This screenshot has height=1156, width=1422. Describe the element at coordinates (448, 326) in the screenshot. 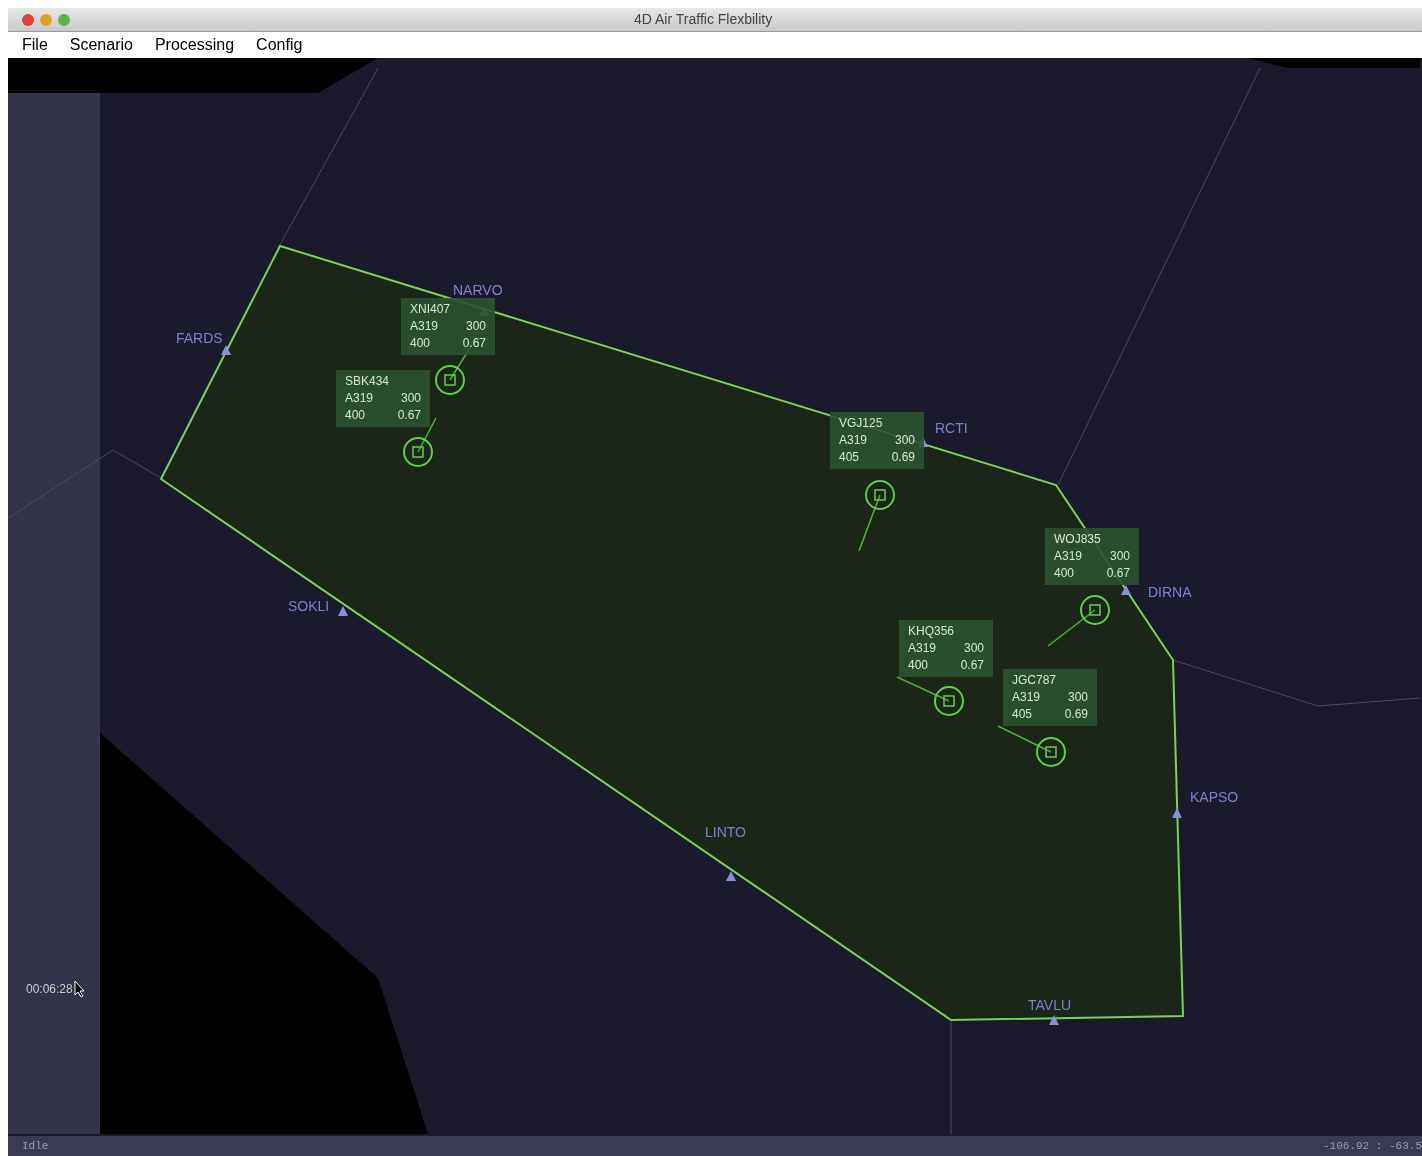

I see `flight-tag: XNI407 A319 300 400 0.67` at that location.